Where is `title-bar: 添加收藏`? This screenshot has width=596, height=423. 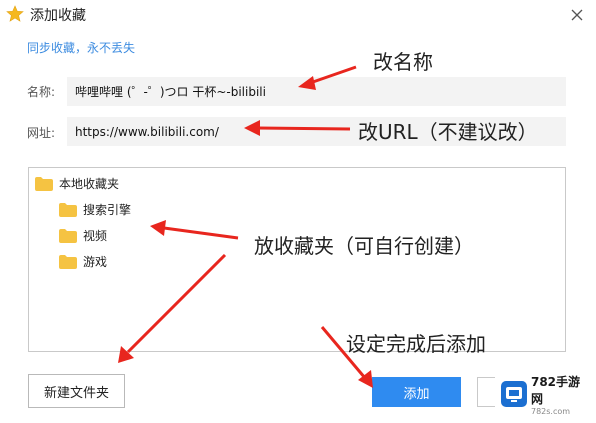 title-bar: 添加收藏 is located at coordinates (298, 15).